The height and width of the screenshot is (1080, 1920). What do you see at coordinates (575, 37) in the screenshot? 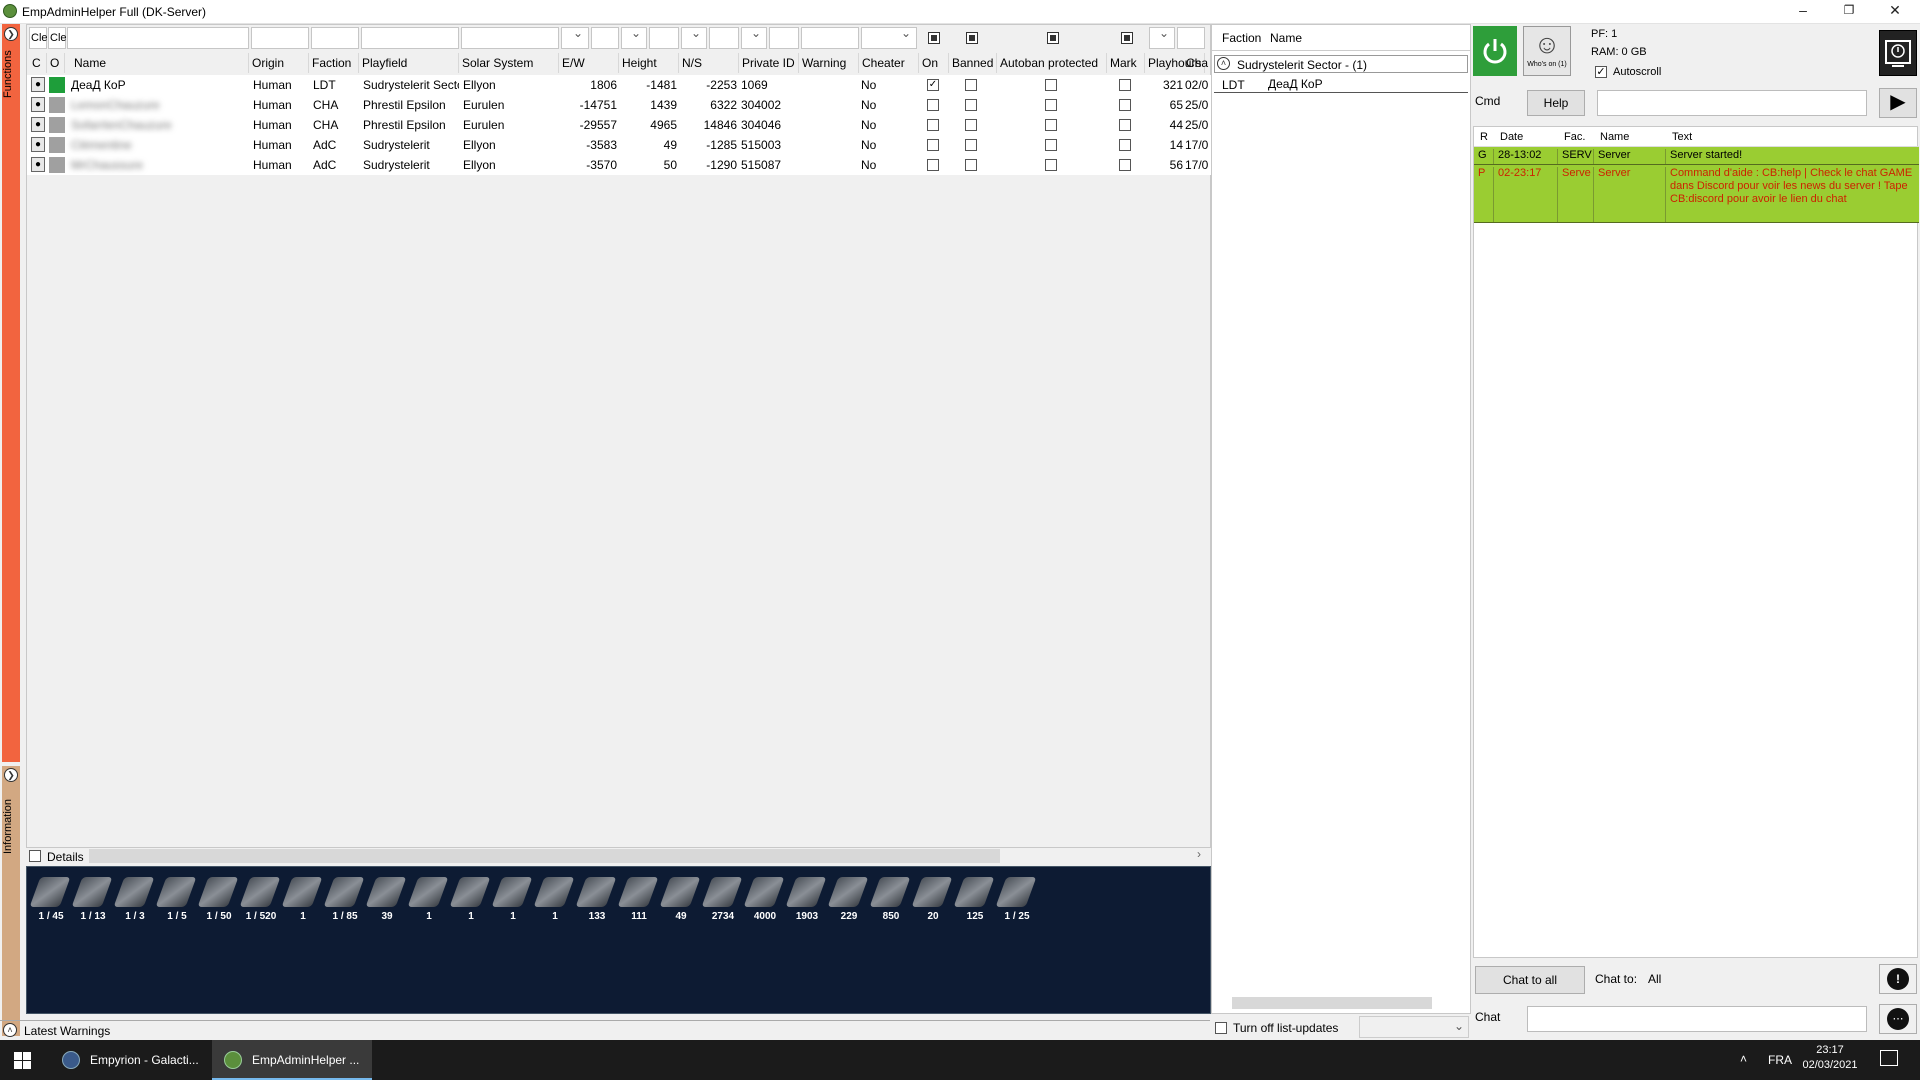
I see `ew-filter-combo` at bounding box center [575, 37].